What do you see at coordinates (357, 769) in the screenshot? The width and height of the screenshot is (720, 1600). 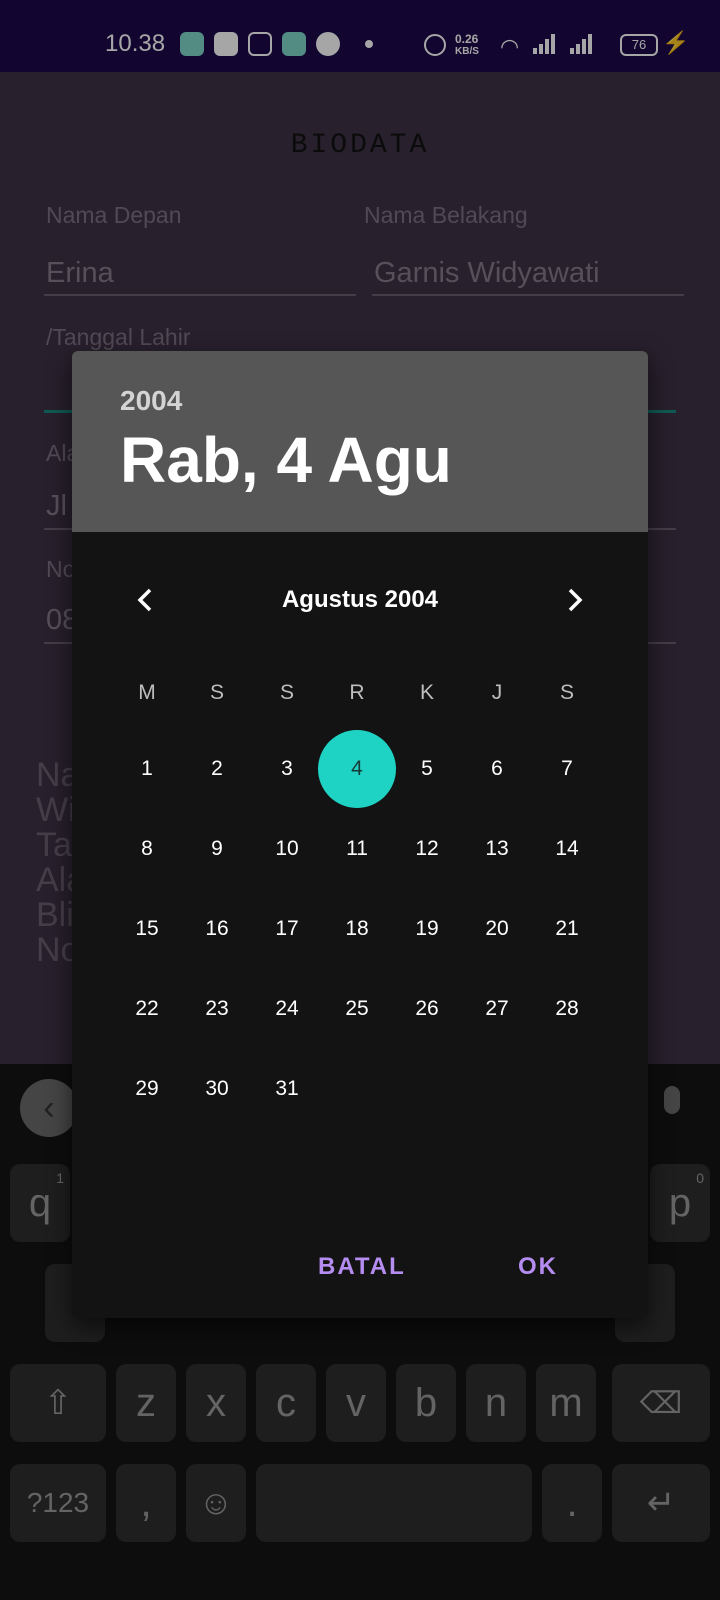 I see `calendar-day-selected: 4` at bounding box center [357, 769].